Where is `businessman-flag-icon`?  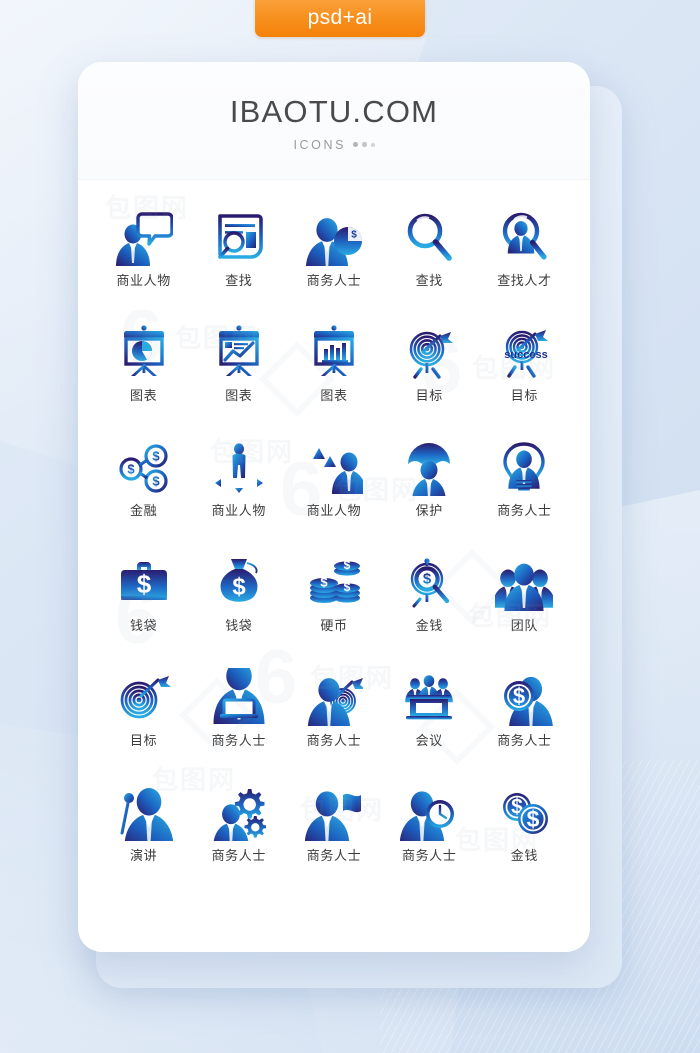 businessman-flag-icon is located at coordinates (334, 812).